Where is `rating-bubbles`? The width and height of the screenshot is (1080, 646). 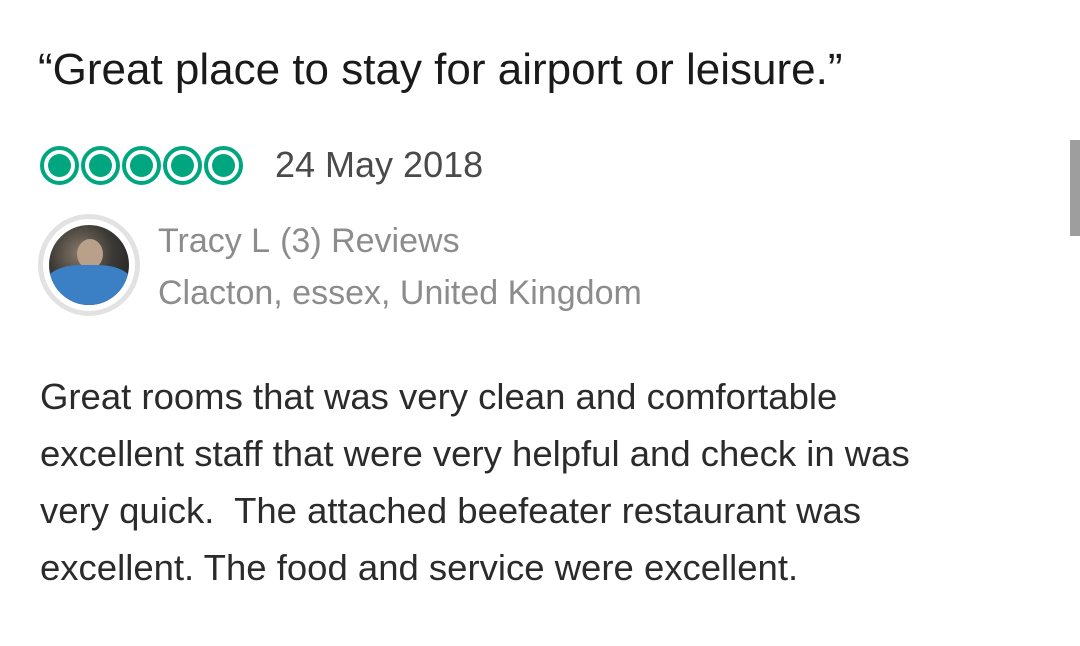
rating-bubbles is located at coordinates (141, 165).